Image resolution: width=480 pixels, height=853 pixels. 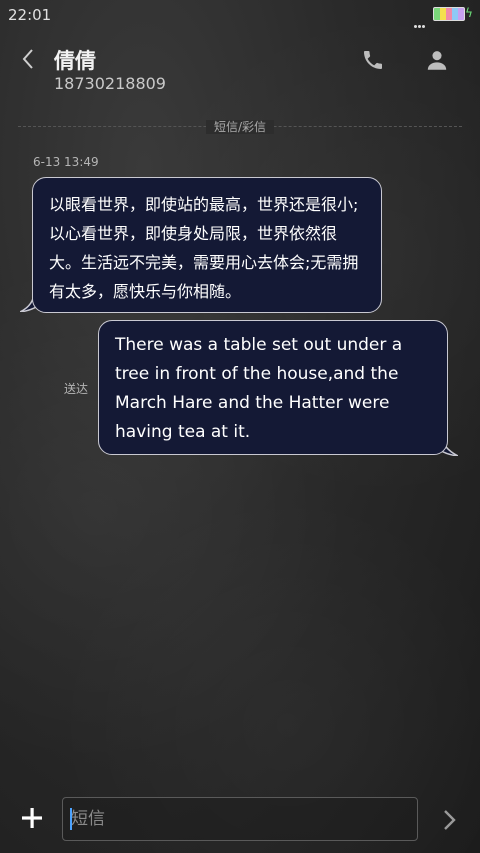 I want to click on status-time: 22:01, so click(x=30, y=15).